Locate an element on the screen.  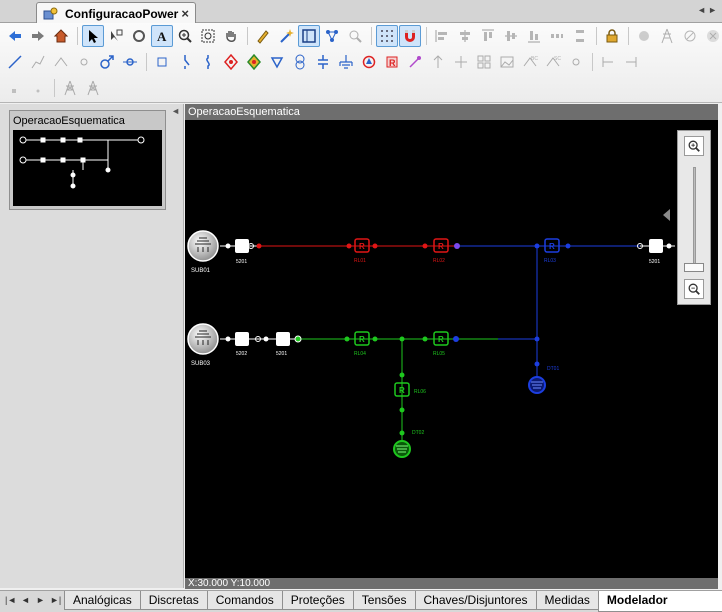
tab-chaves-disjuntores: Chaves/Disjuntores is located at coordinates (475, 600).